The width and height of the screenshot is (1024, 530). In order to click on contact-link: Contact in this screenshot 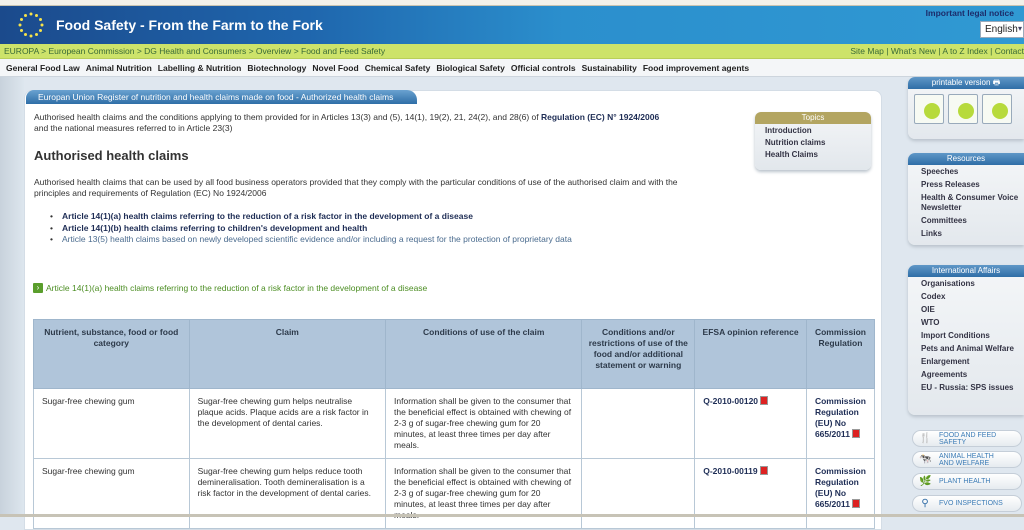, I will do `click(1009, 51)`.